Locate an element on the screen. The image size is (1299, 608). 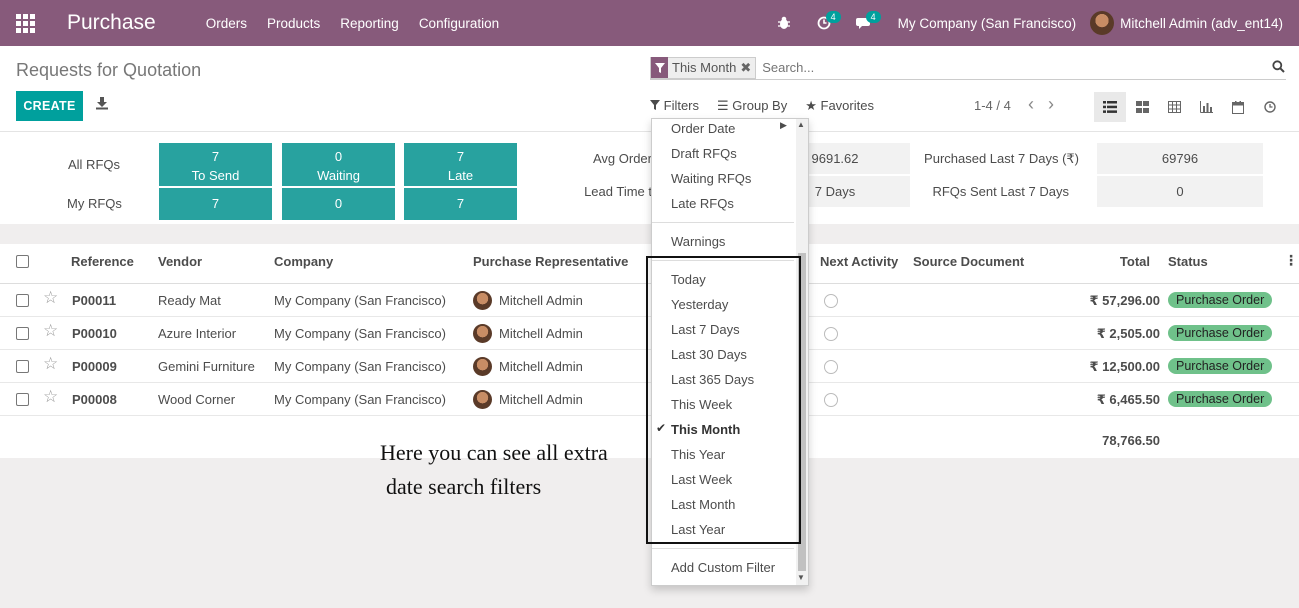
row-total: ₹ 12,500.00 is located at coordinates (1125, 366).